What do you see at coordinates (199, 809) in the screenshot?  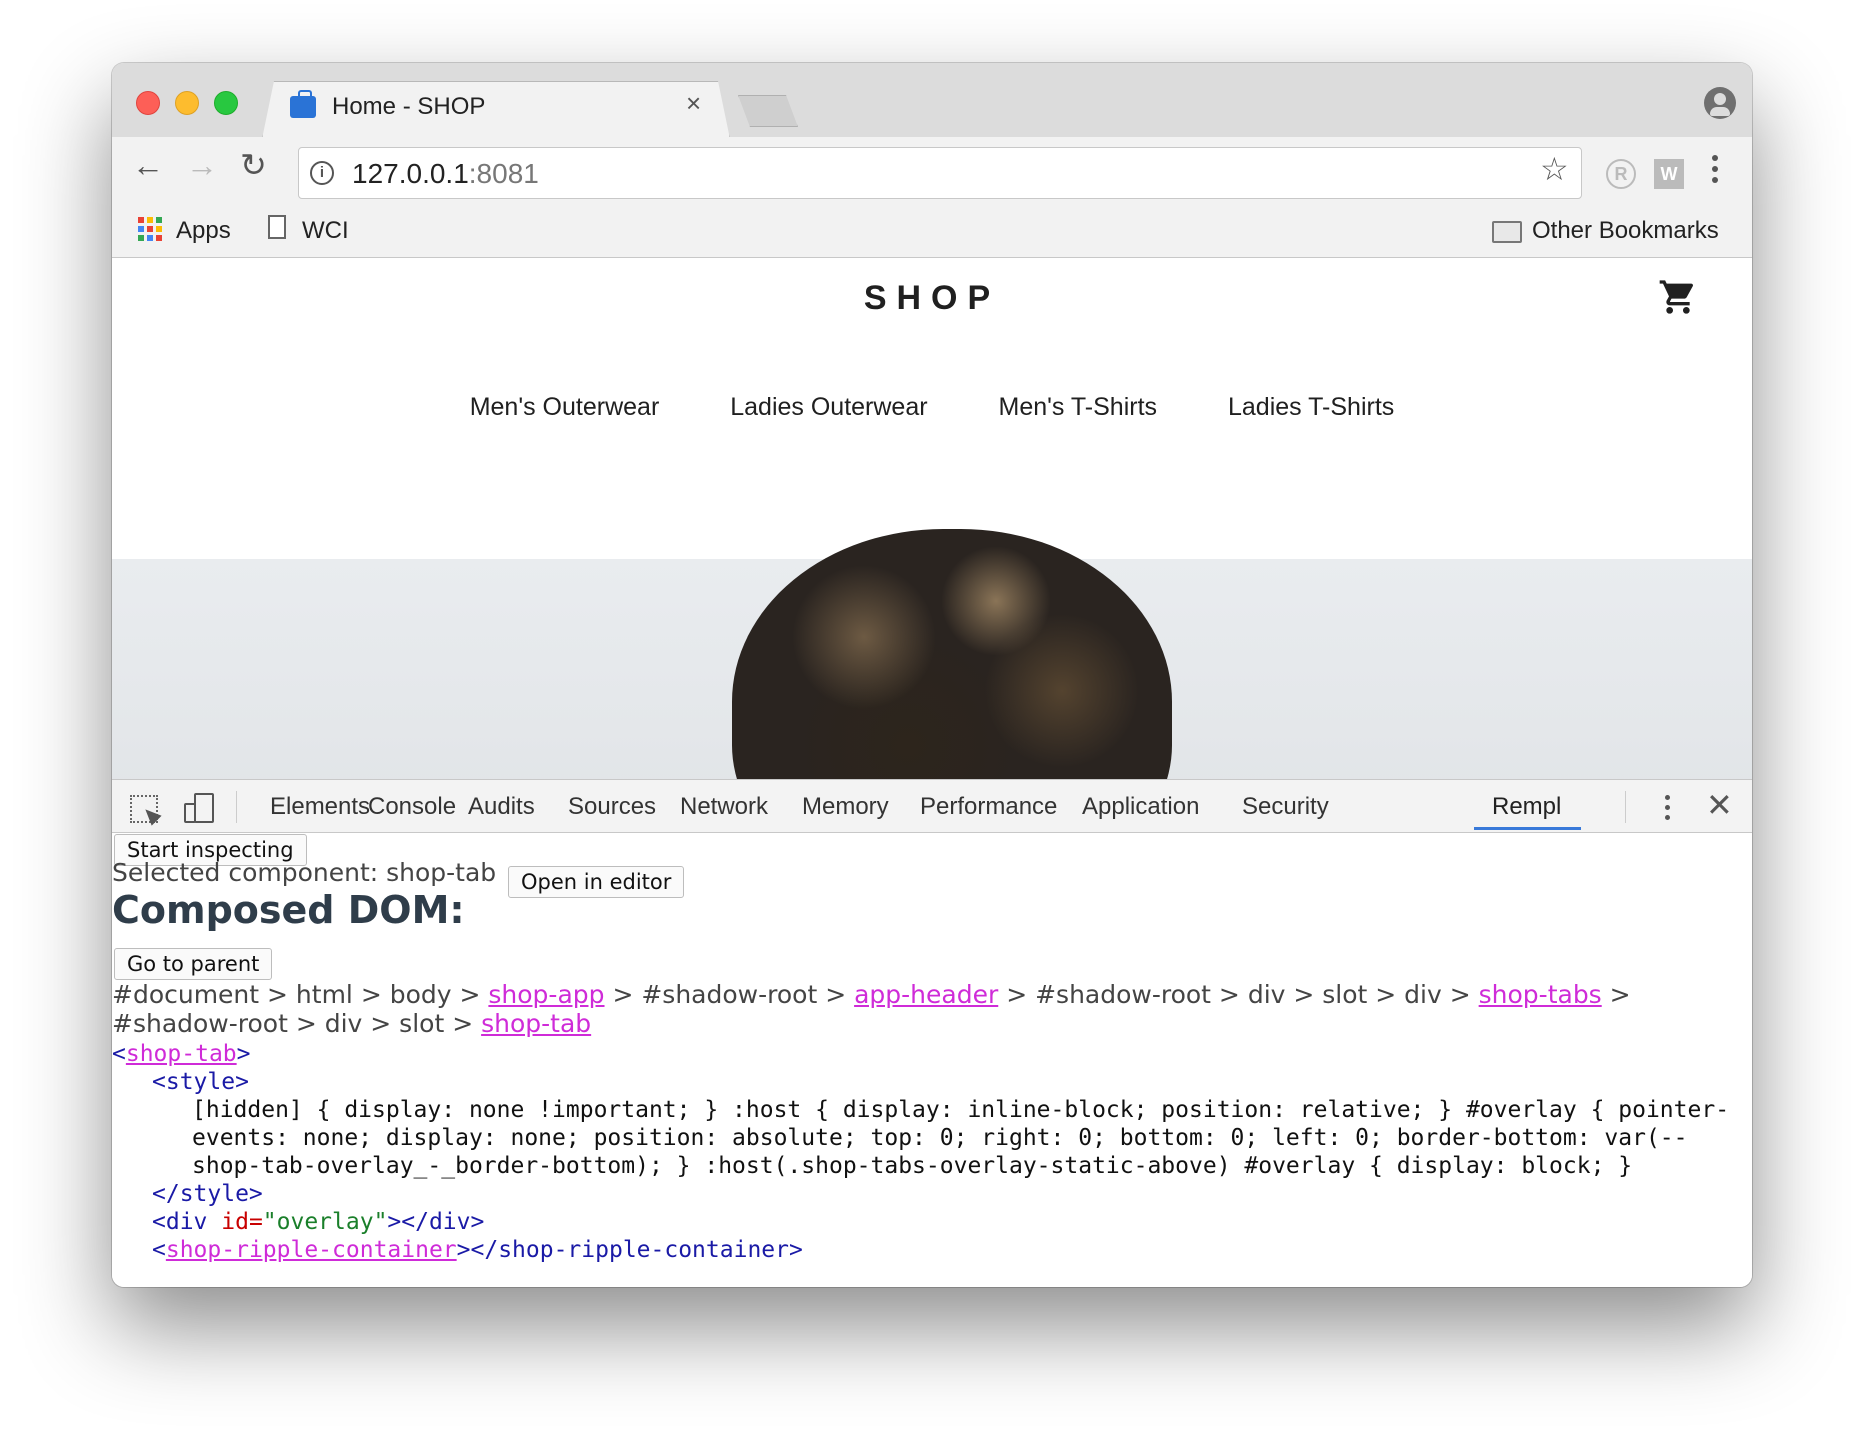 I see `device-toolbar-icon` at bounding box center [199, 809].